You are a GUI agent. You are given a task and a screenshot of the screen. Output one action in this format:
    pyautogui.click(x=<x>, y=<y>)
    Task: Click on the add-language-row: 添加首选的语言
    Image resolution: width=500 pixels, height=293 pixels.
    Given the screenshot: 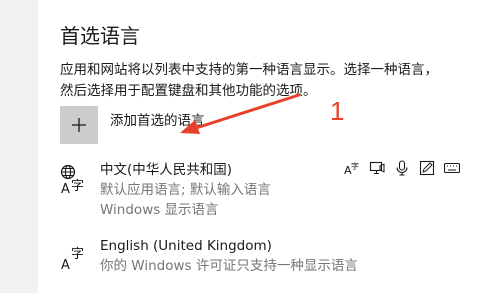 What is the action you would take?
    pyautogui.click(x=132, y=125)
    